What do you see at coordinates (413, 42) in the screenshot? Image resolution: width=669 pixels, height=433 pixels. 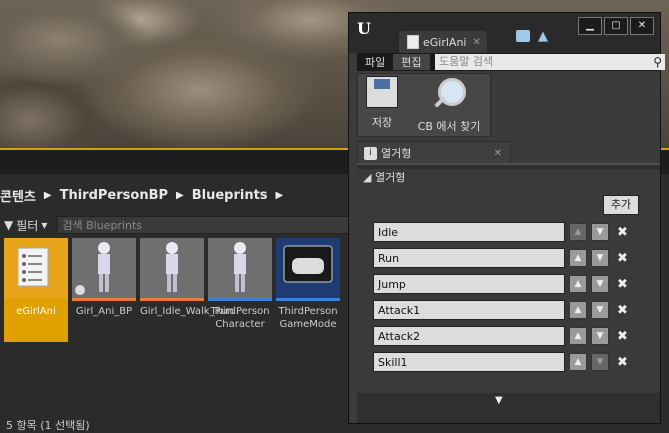 I see `document-icon` at bounding box center [413, 42].